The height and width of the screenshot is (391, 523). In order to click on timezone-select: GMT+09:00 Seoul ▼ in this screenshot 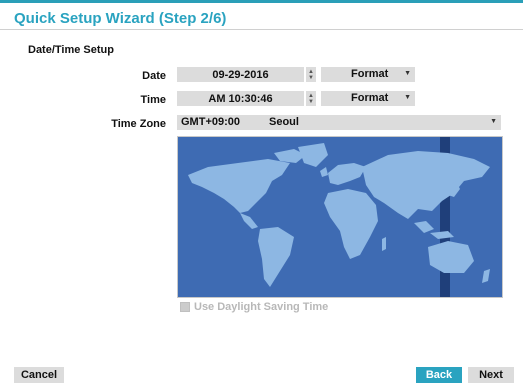, I will do `click(339, 122)`.